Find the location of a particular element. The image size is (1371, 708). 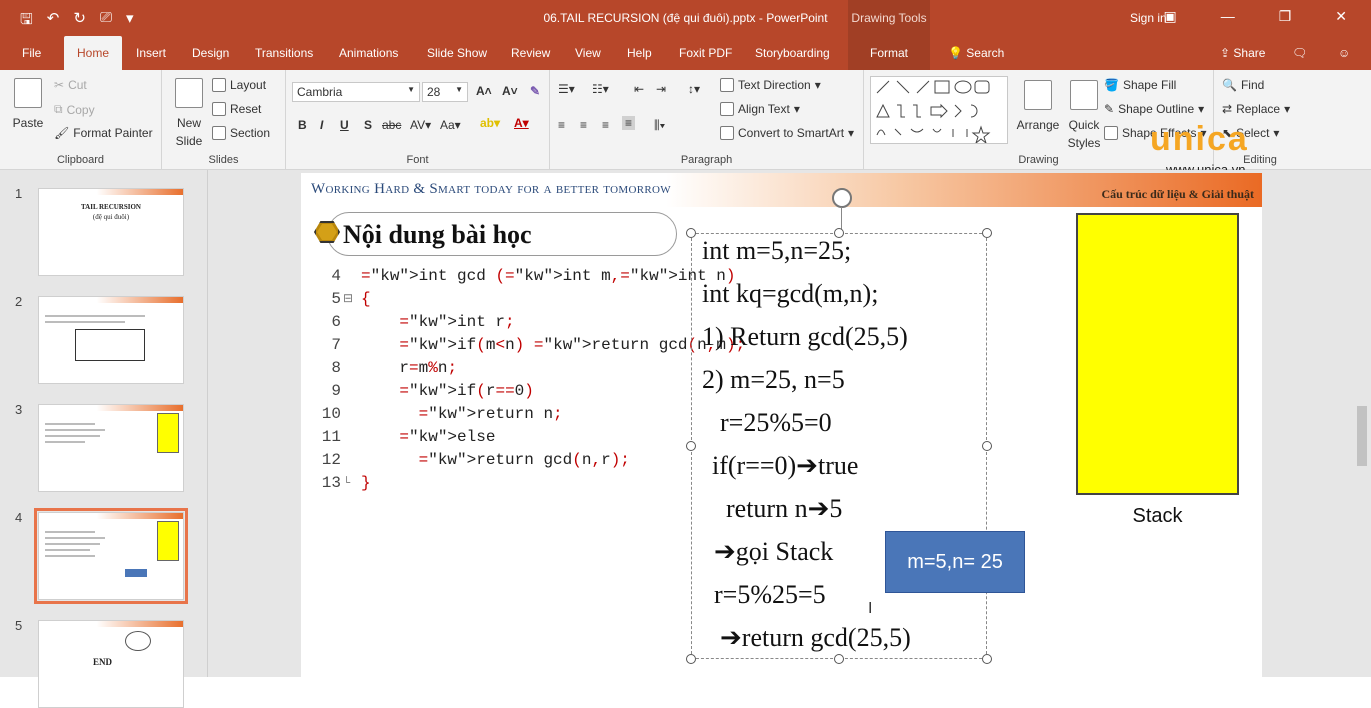

format-painter-button: 🖌 Format Painter is located at coordinates (103, 133).